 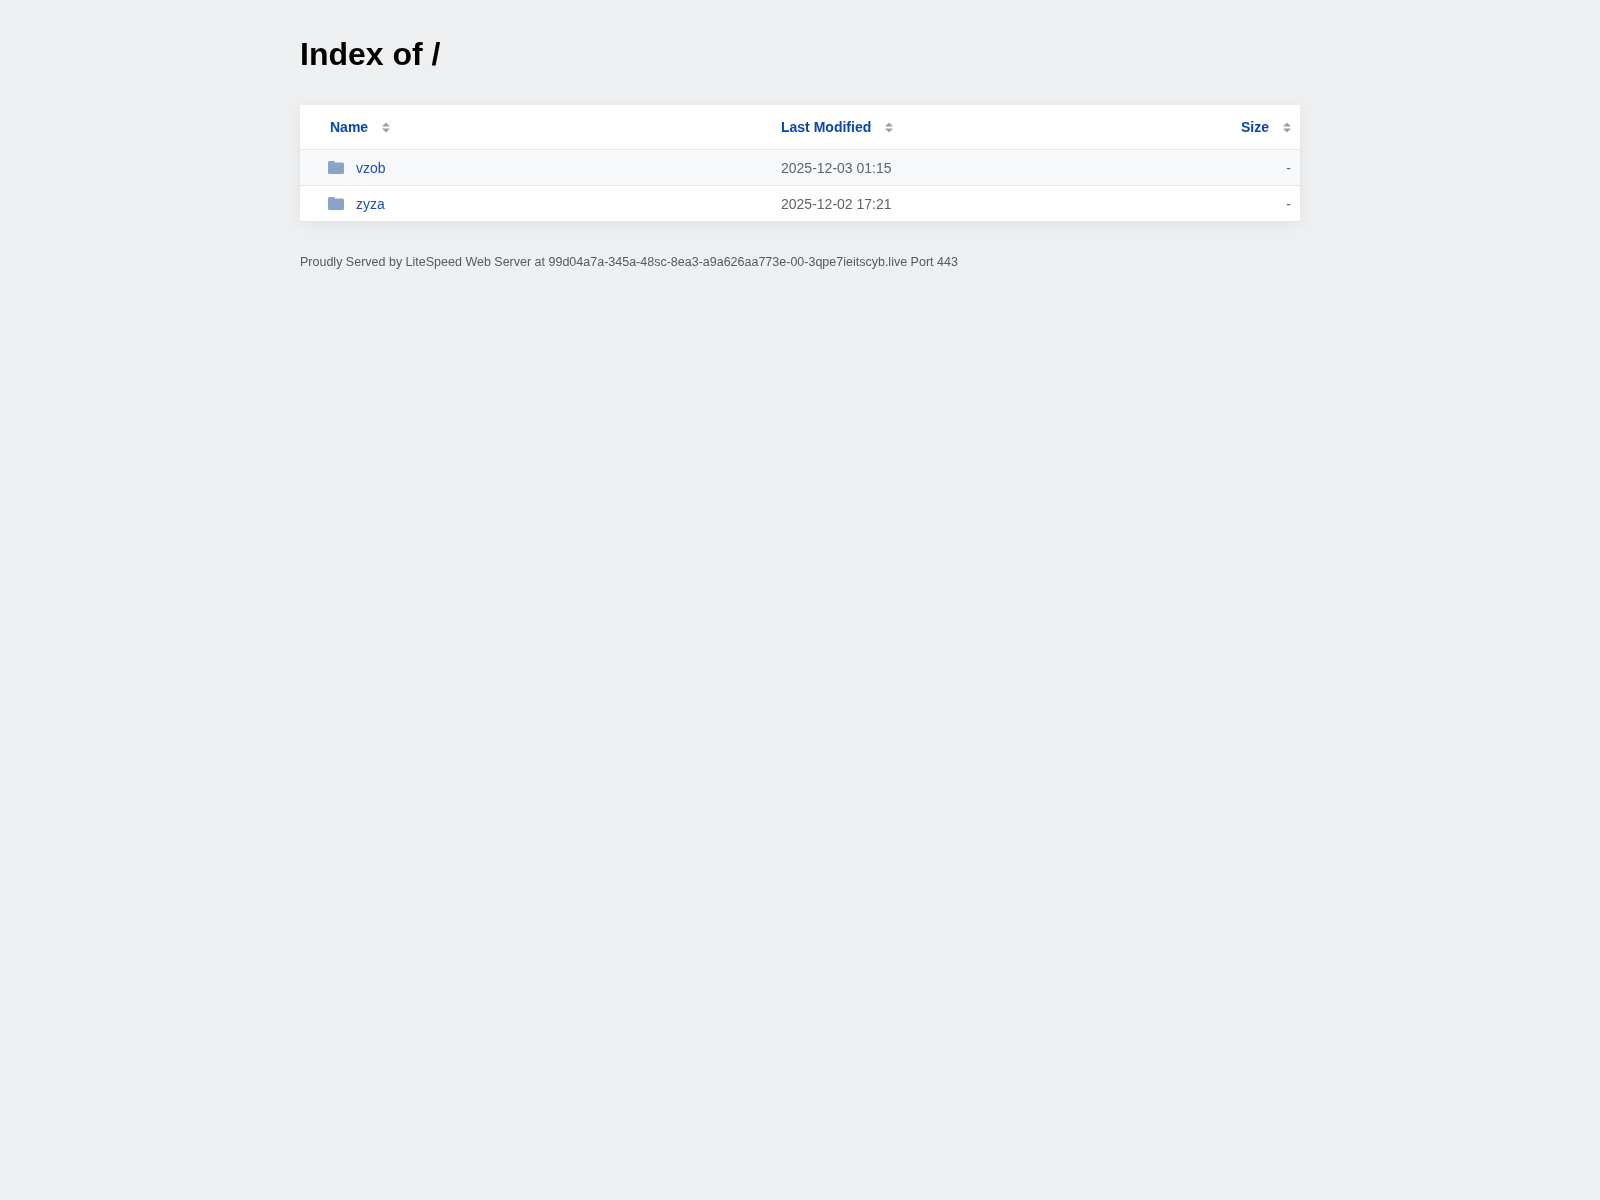 What do you see at coordinates (370, 54) in the screenshot?
I see `page-title: Index of /` at bounding box center [370, 54].